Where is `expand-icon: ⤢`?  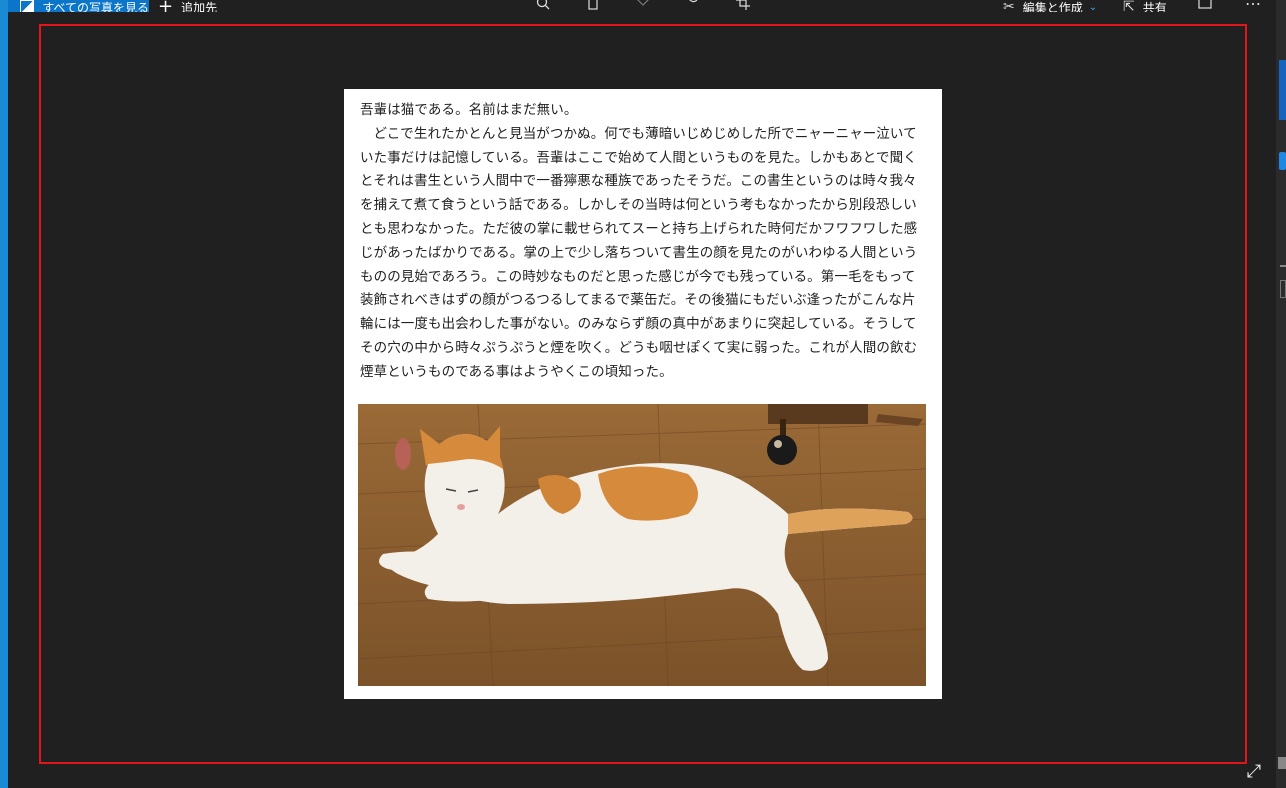
expand-icon: ⤢ is located at coordinates (1254, 771).